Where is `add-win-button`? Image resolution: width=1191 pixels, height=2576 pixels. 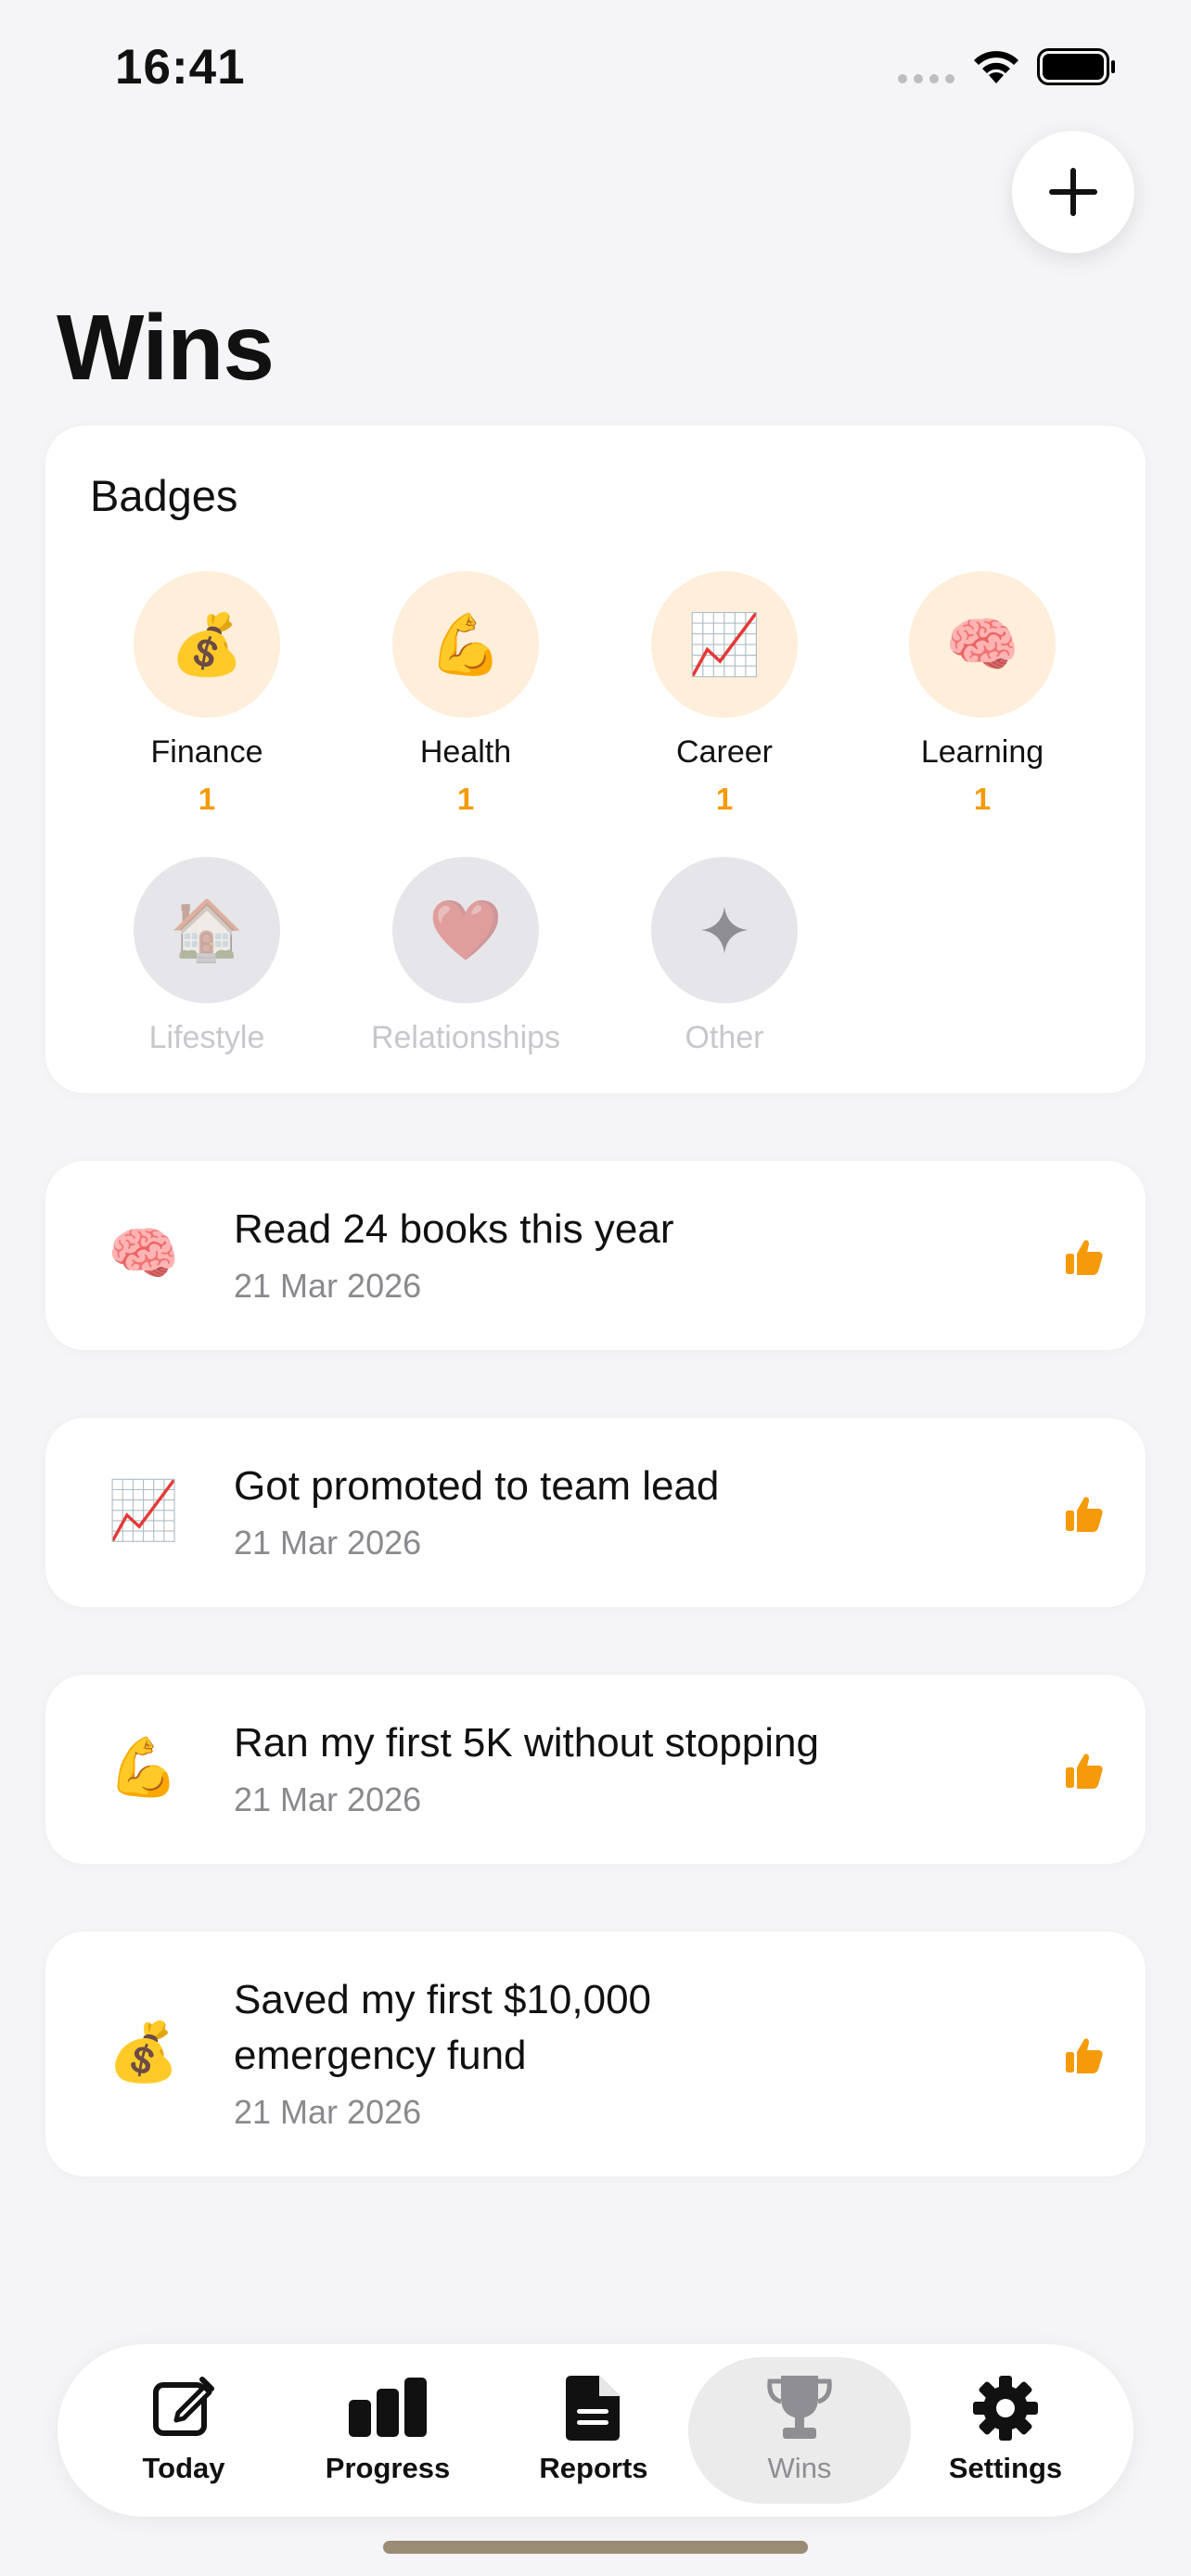 add-win-button is located at coordinates (1073, 192).